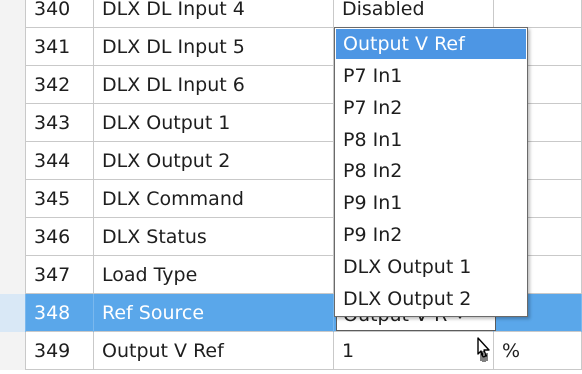 Image resolution: width=582 pixels, height=374 pixels. I want to click on dropdown-option: DLX Output 2, so click(431, 299).